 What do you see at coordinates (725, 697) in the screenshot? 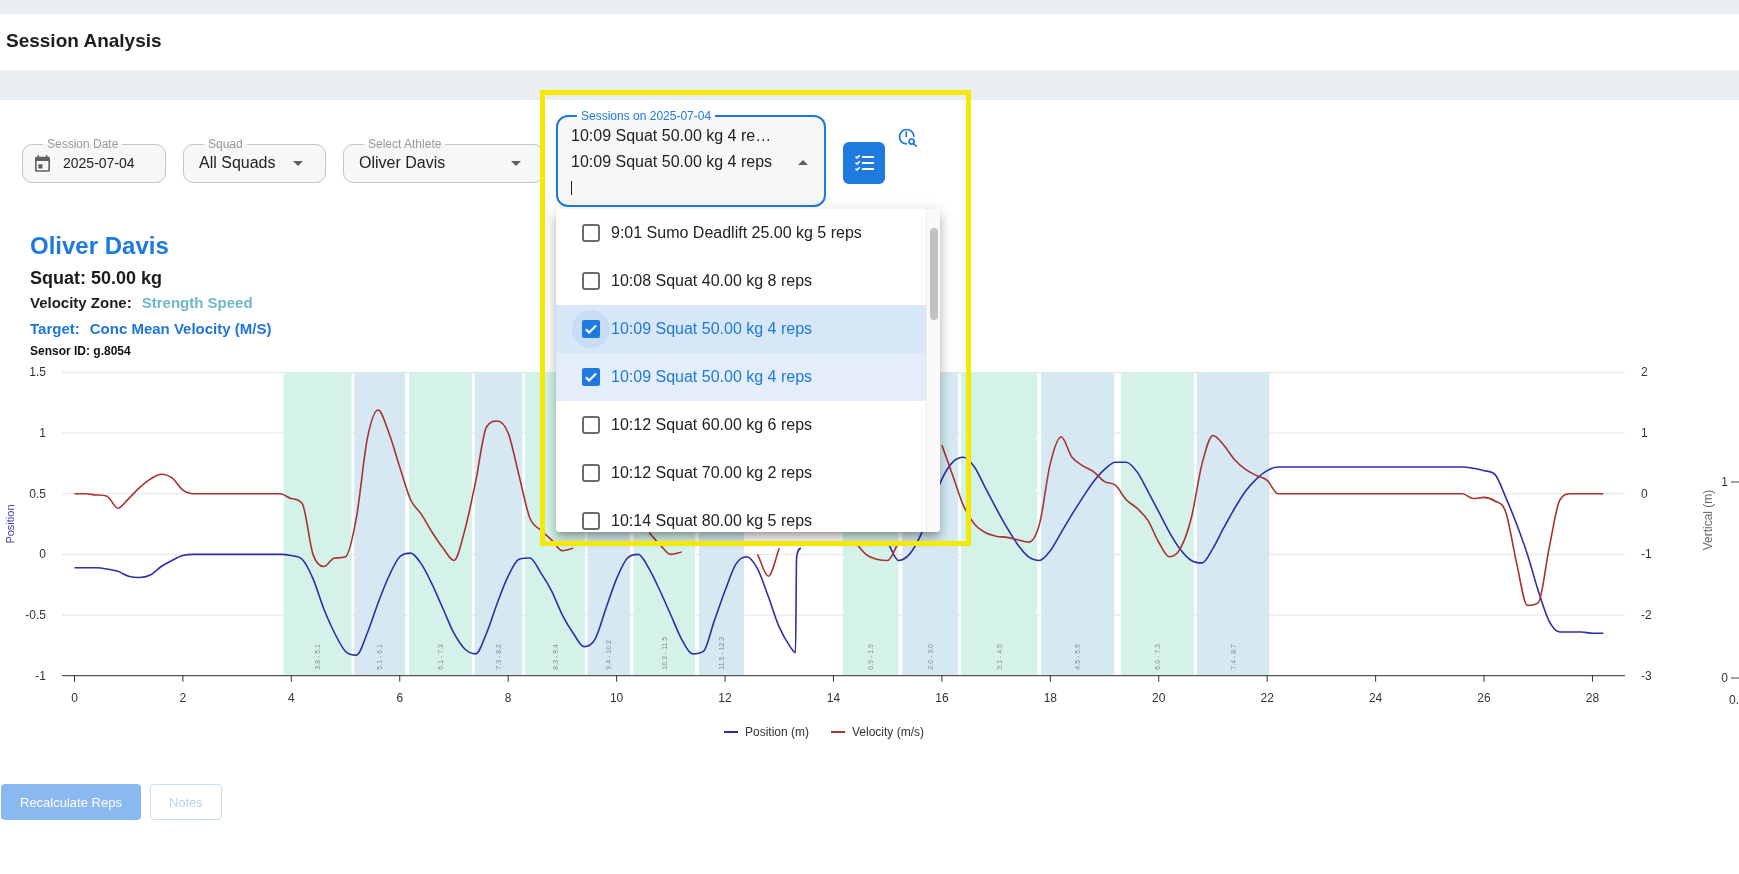
I see `x-tick-label: 12` at bounding box center [725, 697].